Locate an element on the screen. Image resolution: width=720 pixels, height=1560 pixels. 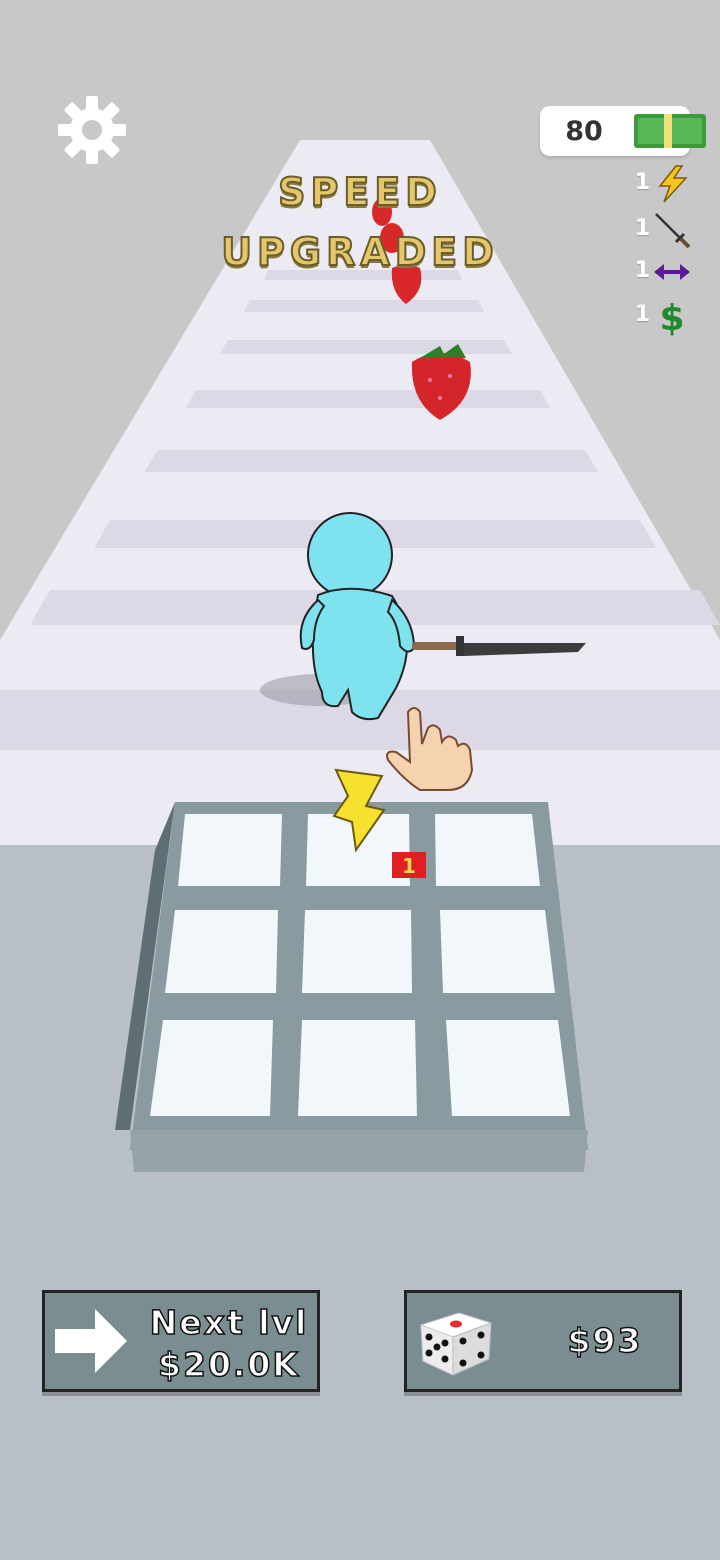
sword-icon is located at coordinates (673, 231).